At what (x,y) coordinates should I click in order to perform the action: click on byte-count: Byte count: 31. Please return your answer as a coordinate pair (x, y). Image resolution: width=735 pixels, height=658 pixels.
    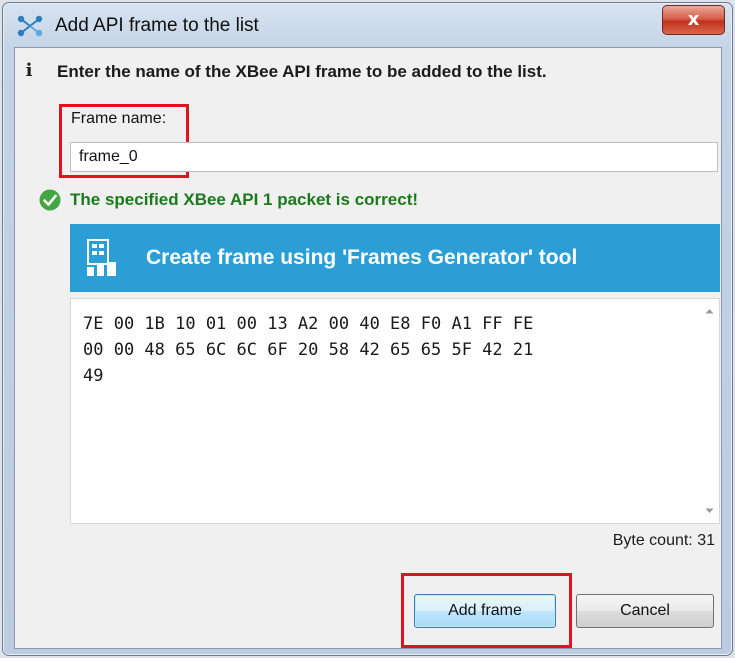
    Looking at the image, I should click on (663, 540).